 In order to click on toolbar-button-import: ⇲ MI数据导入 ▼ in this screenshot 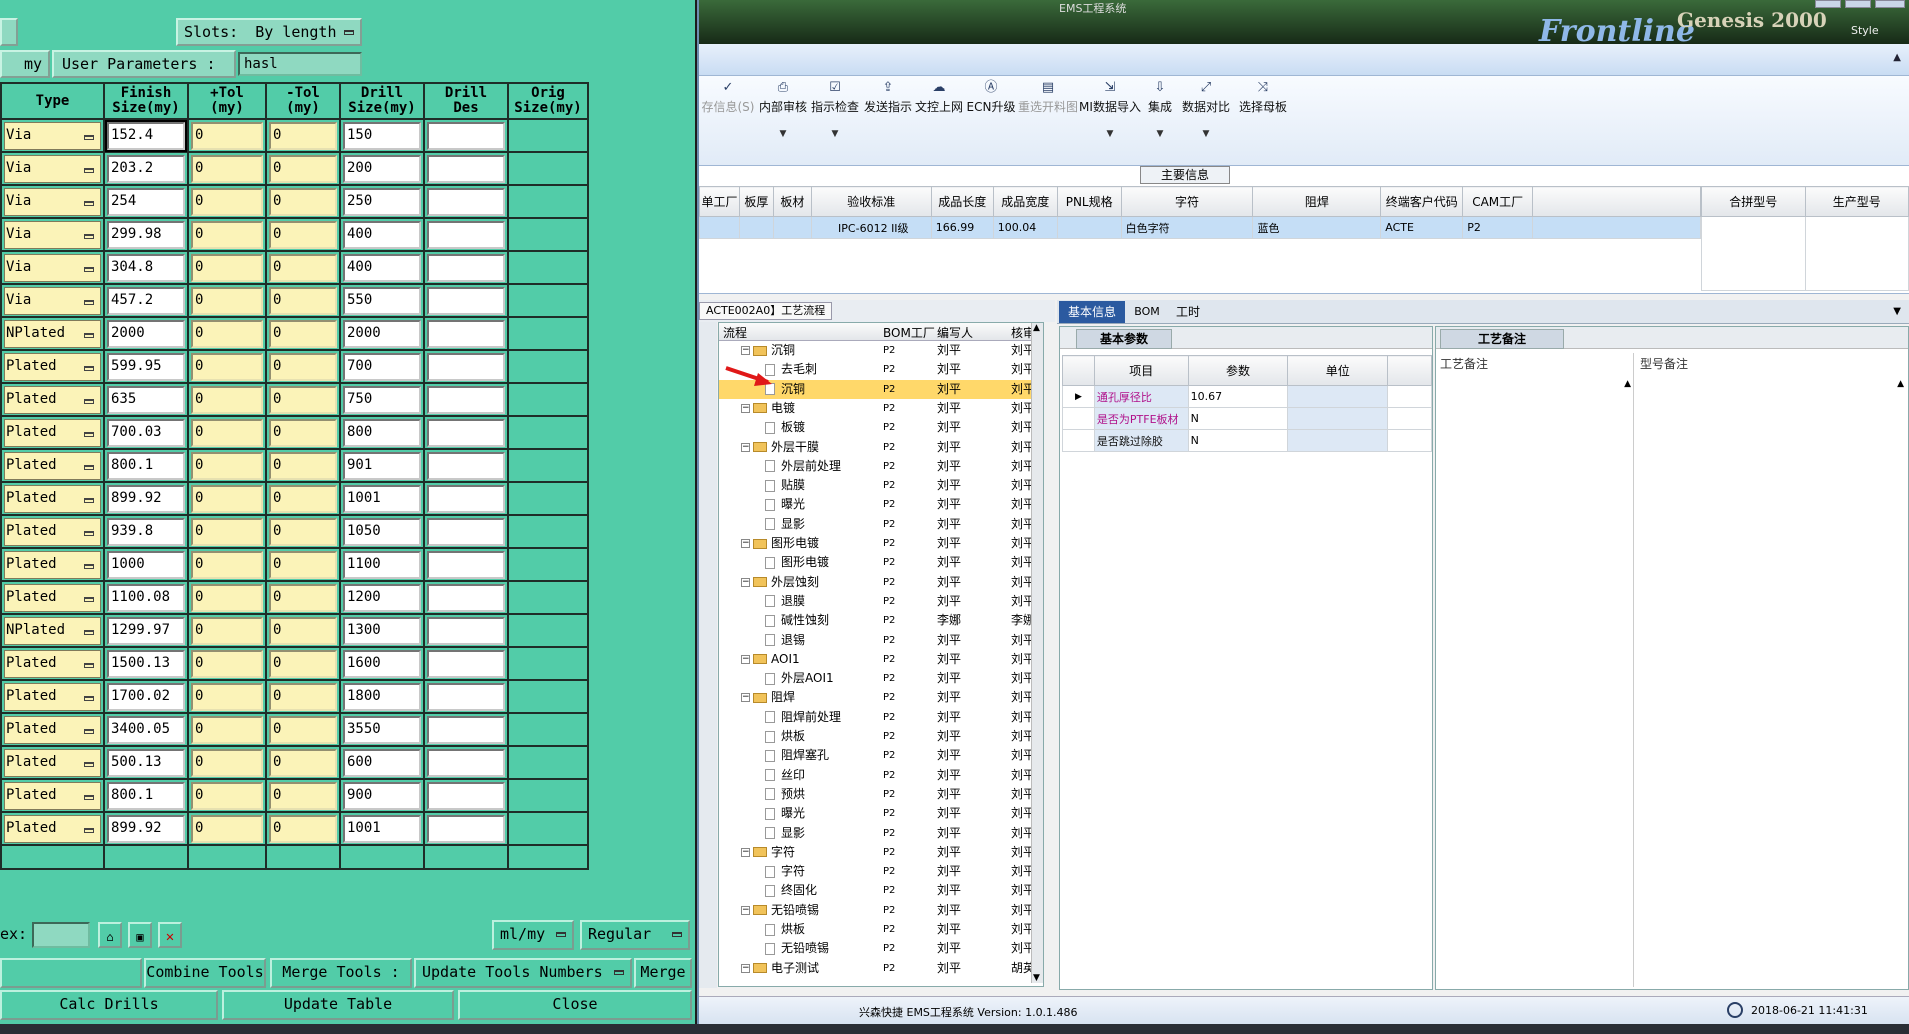, I will do `click(1110, 108)`.